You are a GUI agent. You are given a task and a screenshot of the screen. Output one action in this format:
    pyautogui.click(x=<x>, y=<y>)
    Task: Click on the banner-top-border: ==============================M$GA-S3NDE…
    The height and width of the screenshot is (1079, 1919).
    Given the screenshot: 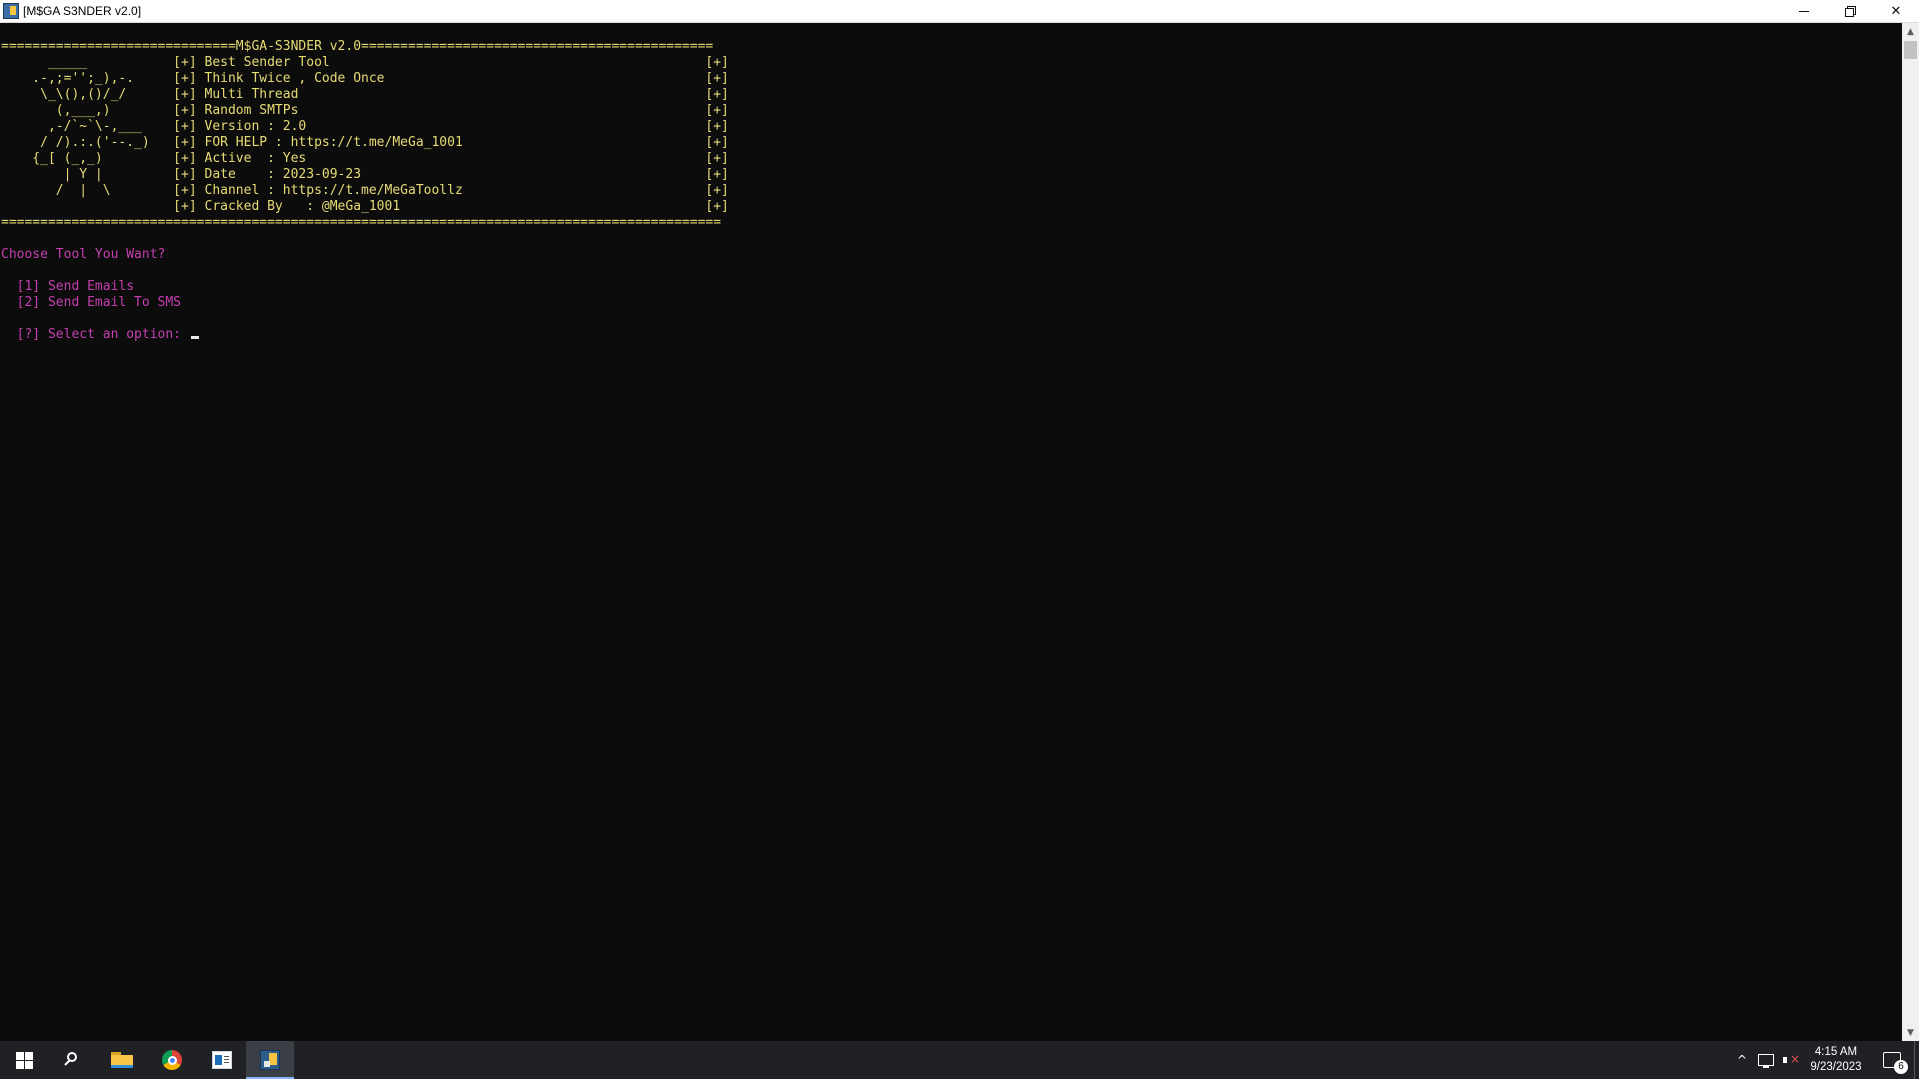 What is the action you would take?
    pyautogui.click(x=357, y=46)
    